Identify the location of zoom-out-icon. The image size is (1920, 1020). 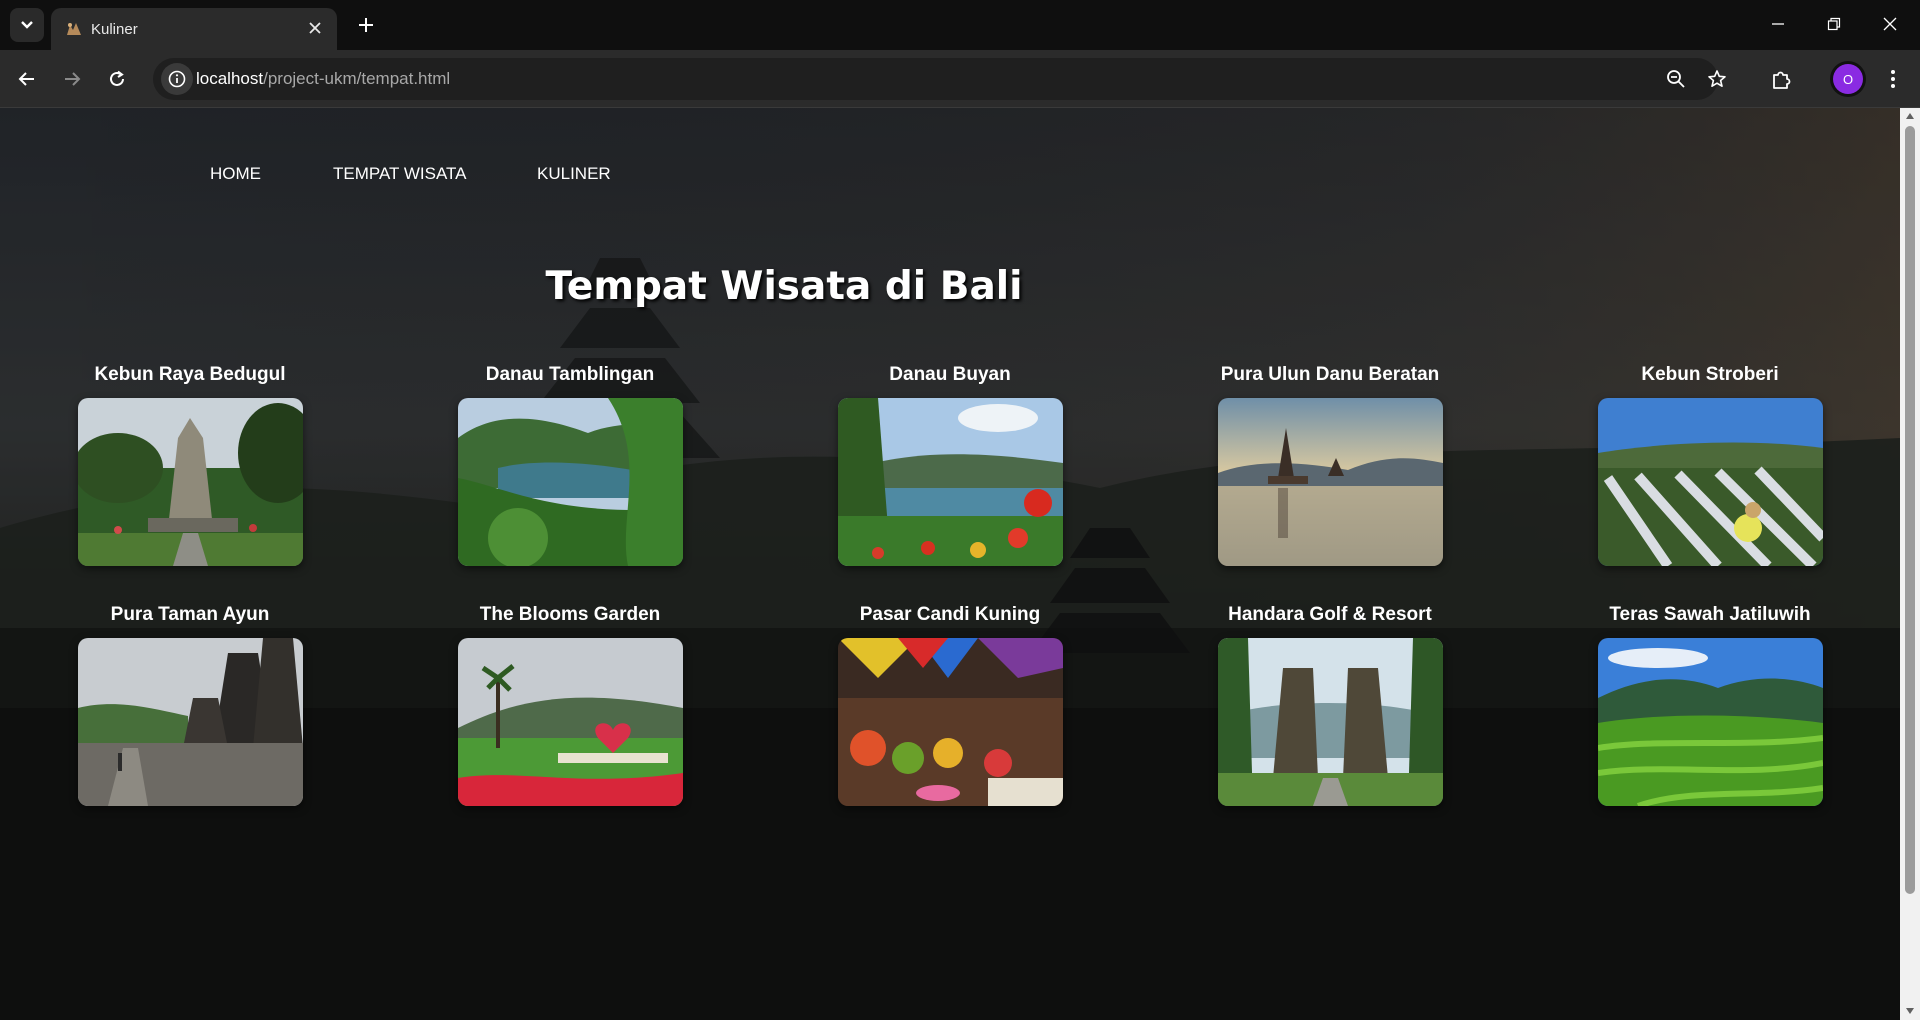
(1676, 79).